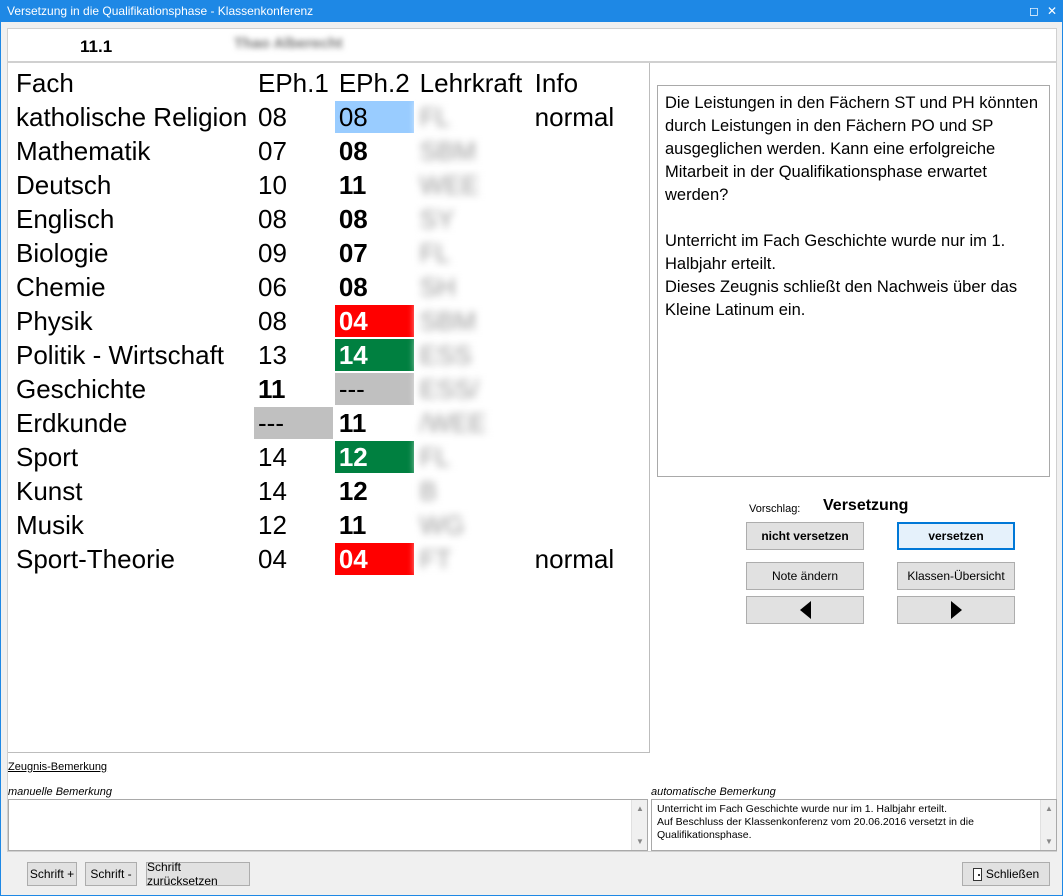 This screenshot has height=896, width=1063. What do you see at coordinates (293, 151) in the screenshot?
I see `grade-eph1: 07` at bounding box center [293, 151].